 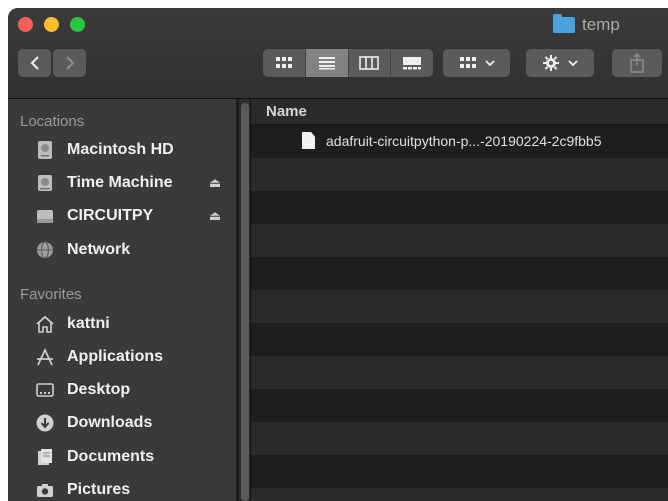 I want to click on chevron-right-icon, so click(x=70, y=63).